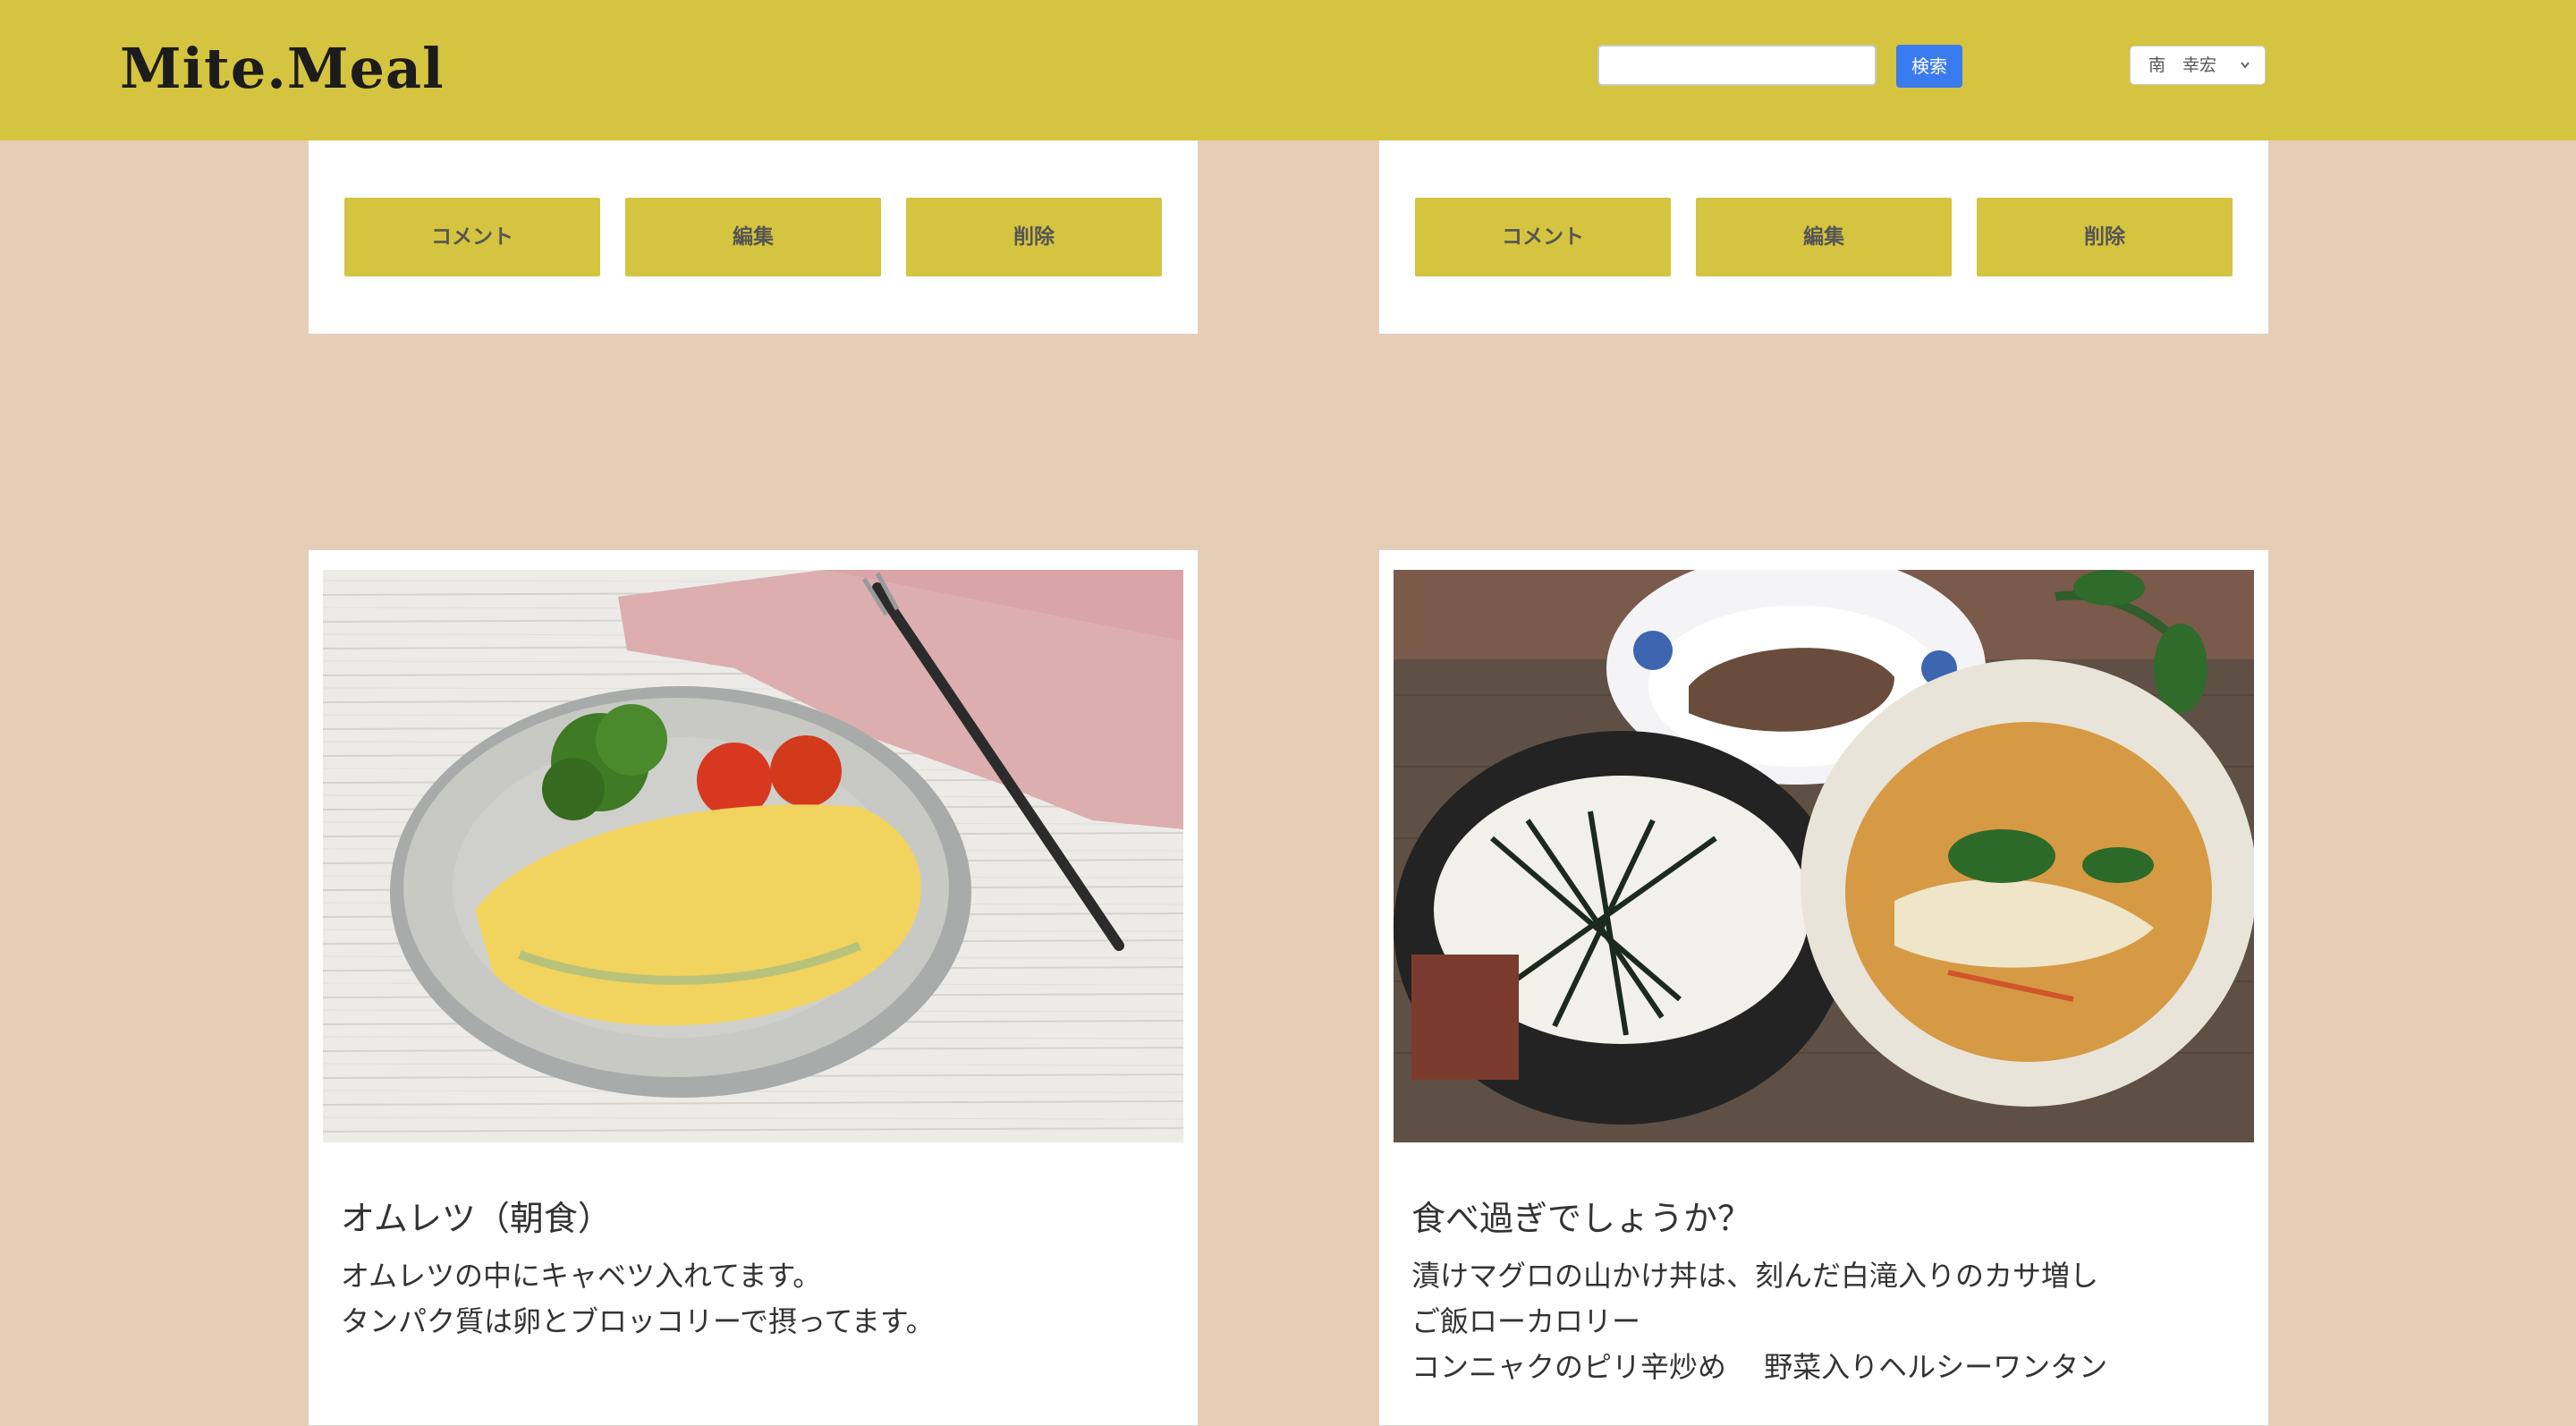 This screenshot has width=2576, height=1426. What do you see at coordinates (1288, 70) in the screenshot?
I see `top-navbar: Mite.Meal 検索 南 幸宏` at bounding box center [1288, 70].